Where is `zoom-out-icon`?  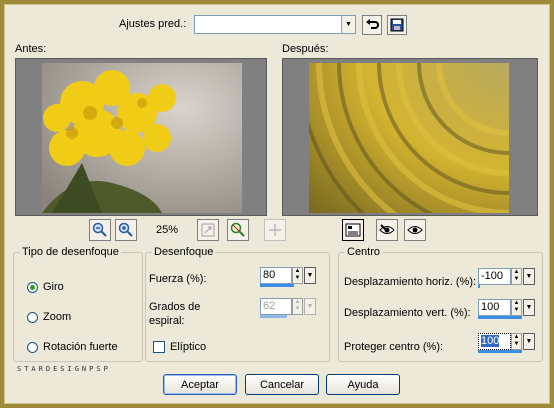 zoom-out-icon is located at coordinates (99, 229).